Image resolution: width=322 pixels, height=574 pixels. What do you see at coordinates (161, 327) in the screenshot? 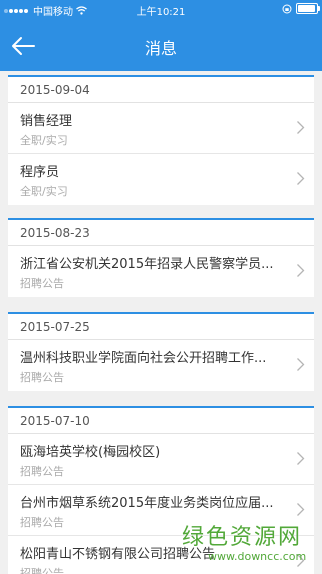
I see `group-date: 2015-07-25` at bounding box center [161, 327].